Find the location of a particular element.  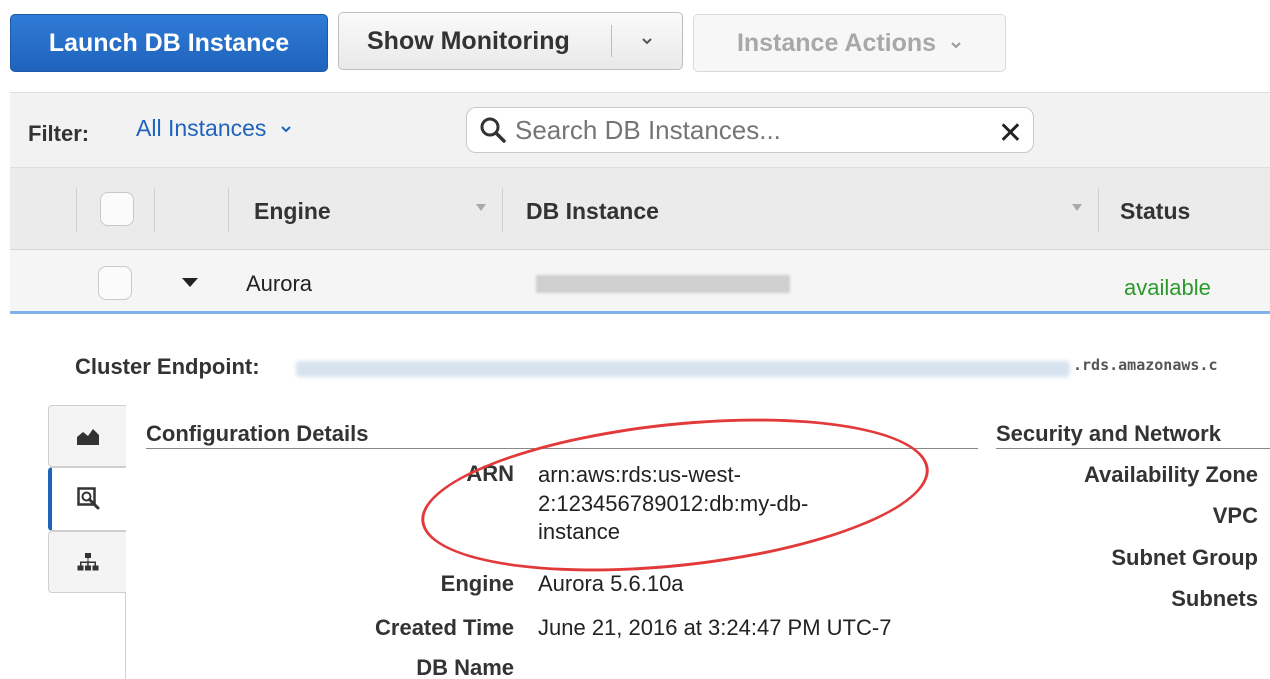

status-badge: available is located at coordinates (1167, 287).